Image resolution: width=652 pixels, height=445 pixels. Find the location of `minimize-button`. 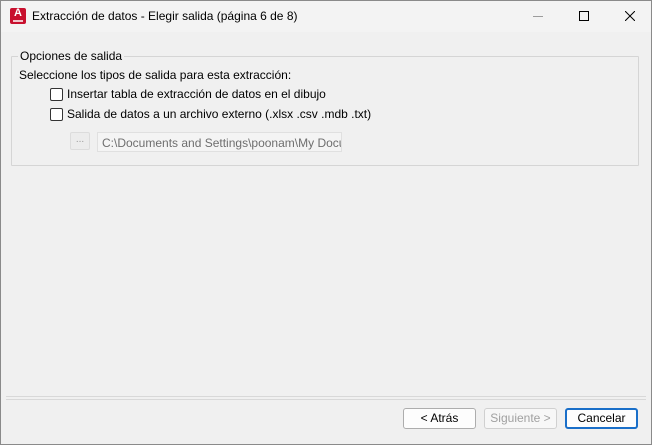

minimize-button is located at coordinates (538, 16).